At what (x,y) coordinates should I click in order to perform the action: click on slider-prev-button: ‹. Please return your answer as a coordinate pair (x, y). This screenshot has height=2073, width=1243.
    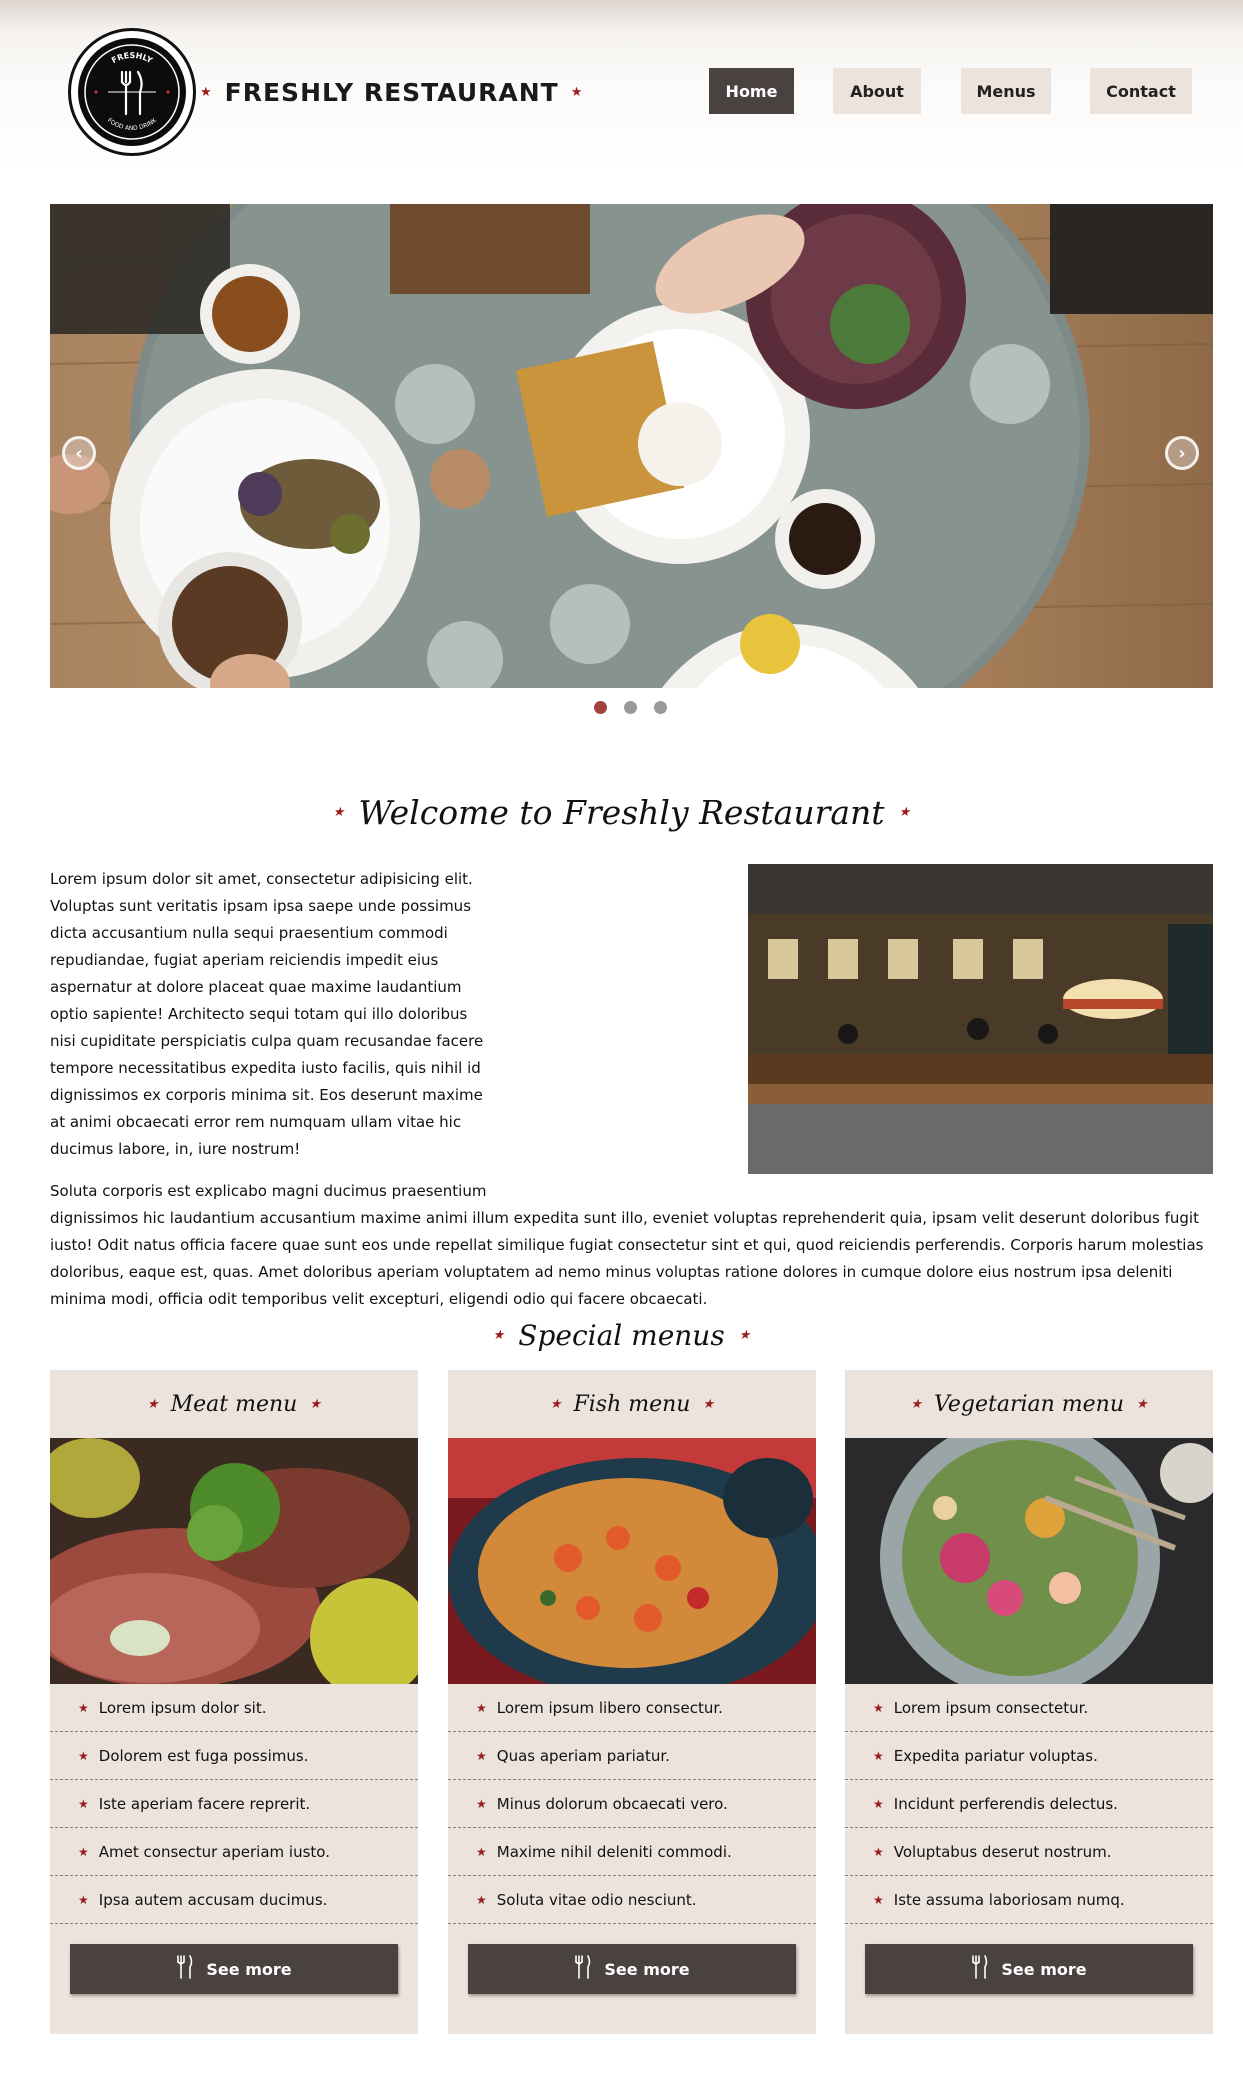
    Looking at the image, I should click on (79, 453).